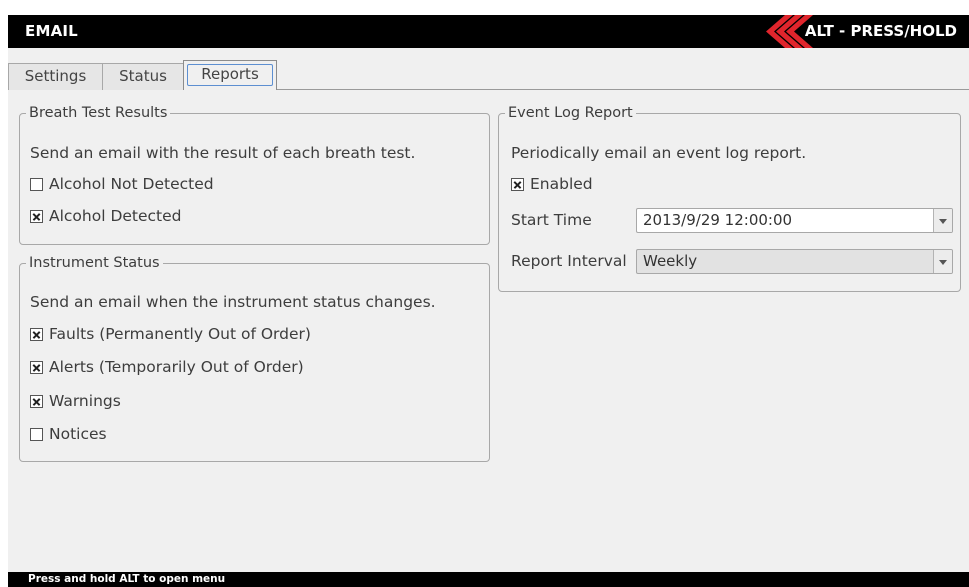 This screenshot has width=969, height=587. I want to click on warnings-label: Warnings, so click(85, 401).